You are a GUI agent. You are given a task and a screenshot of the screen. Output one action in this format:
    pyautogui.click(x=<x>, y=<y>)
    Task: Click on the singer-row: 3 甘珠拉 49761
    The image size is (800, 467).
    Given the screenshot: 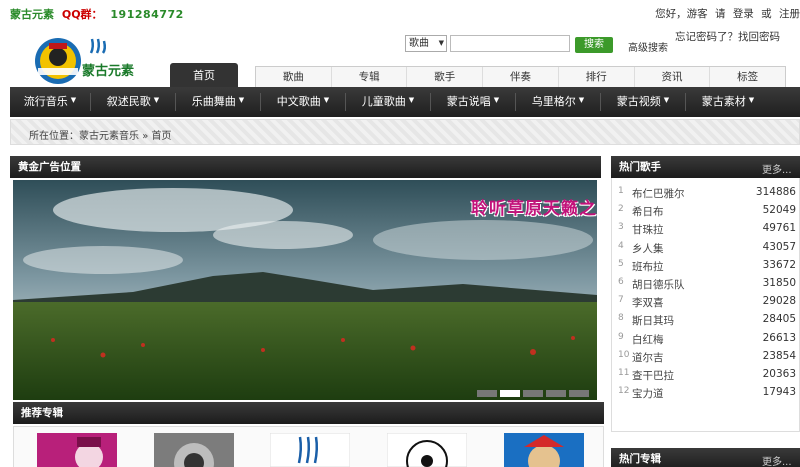 What is the action you would take?
    pyautogui.click(x=708, y=231)
    